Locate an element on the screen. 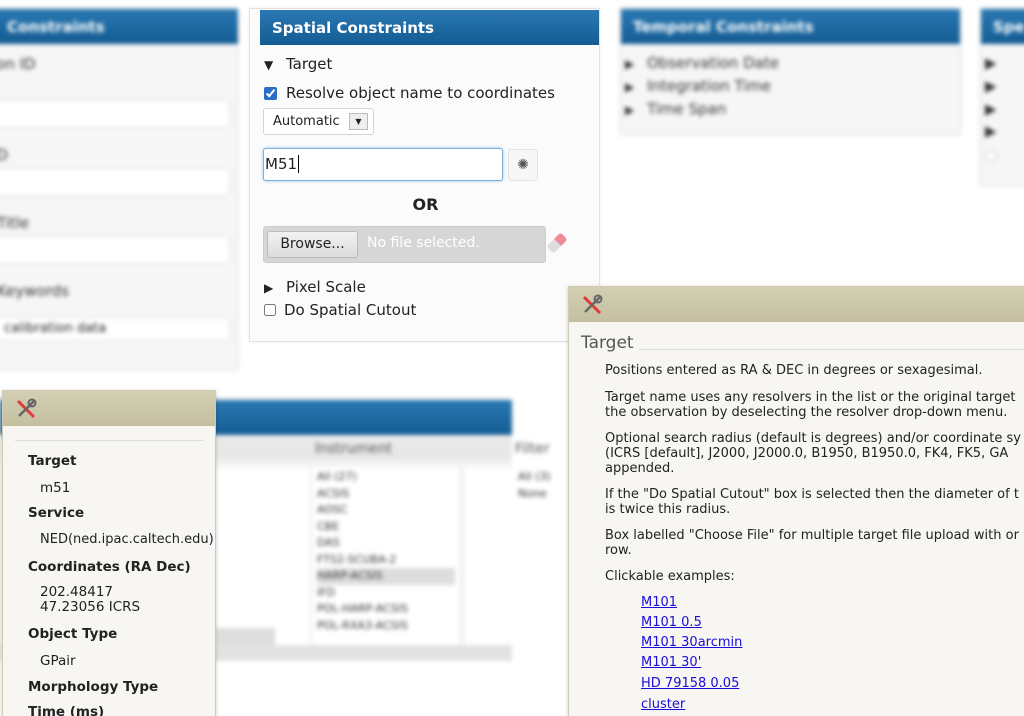 This screenshot has height=716, width=1024. target-toggle: ▼ Target is located at coordinates (298, 64).